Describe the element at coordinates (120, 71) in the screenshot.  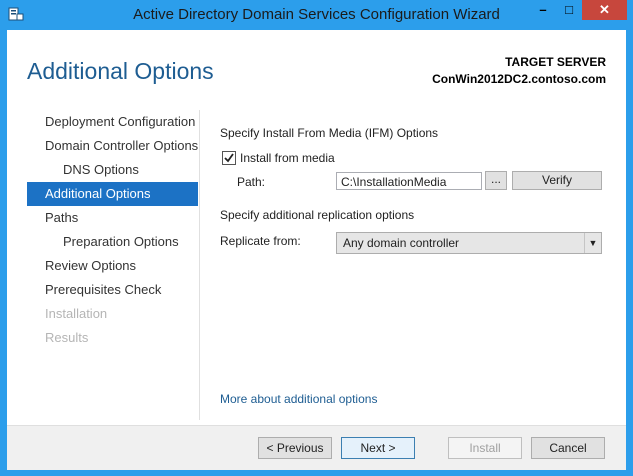
I see `page-title: Additional Options` at that location.